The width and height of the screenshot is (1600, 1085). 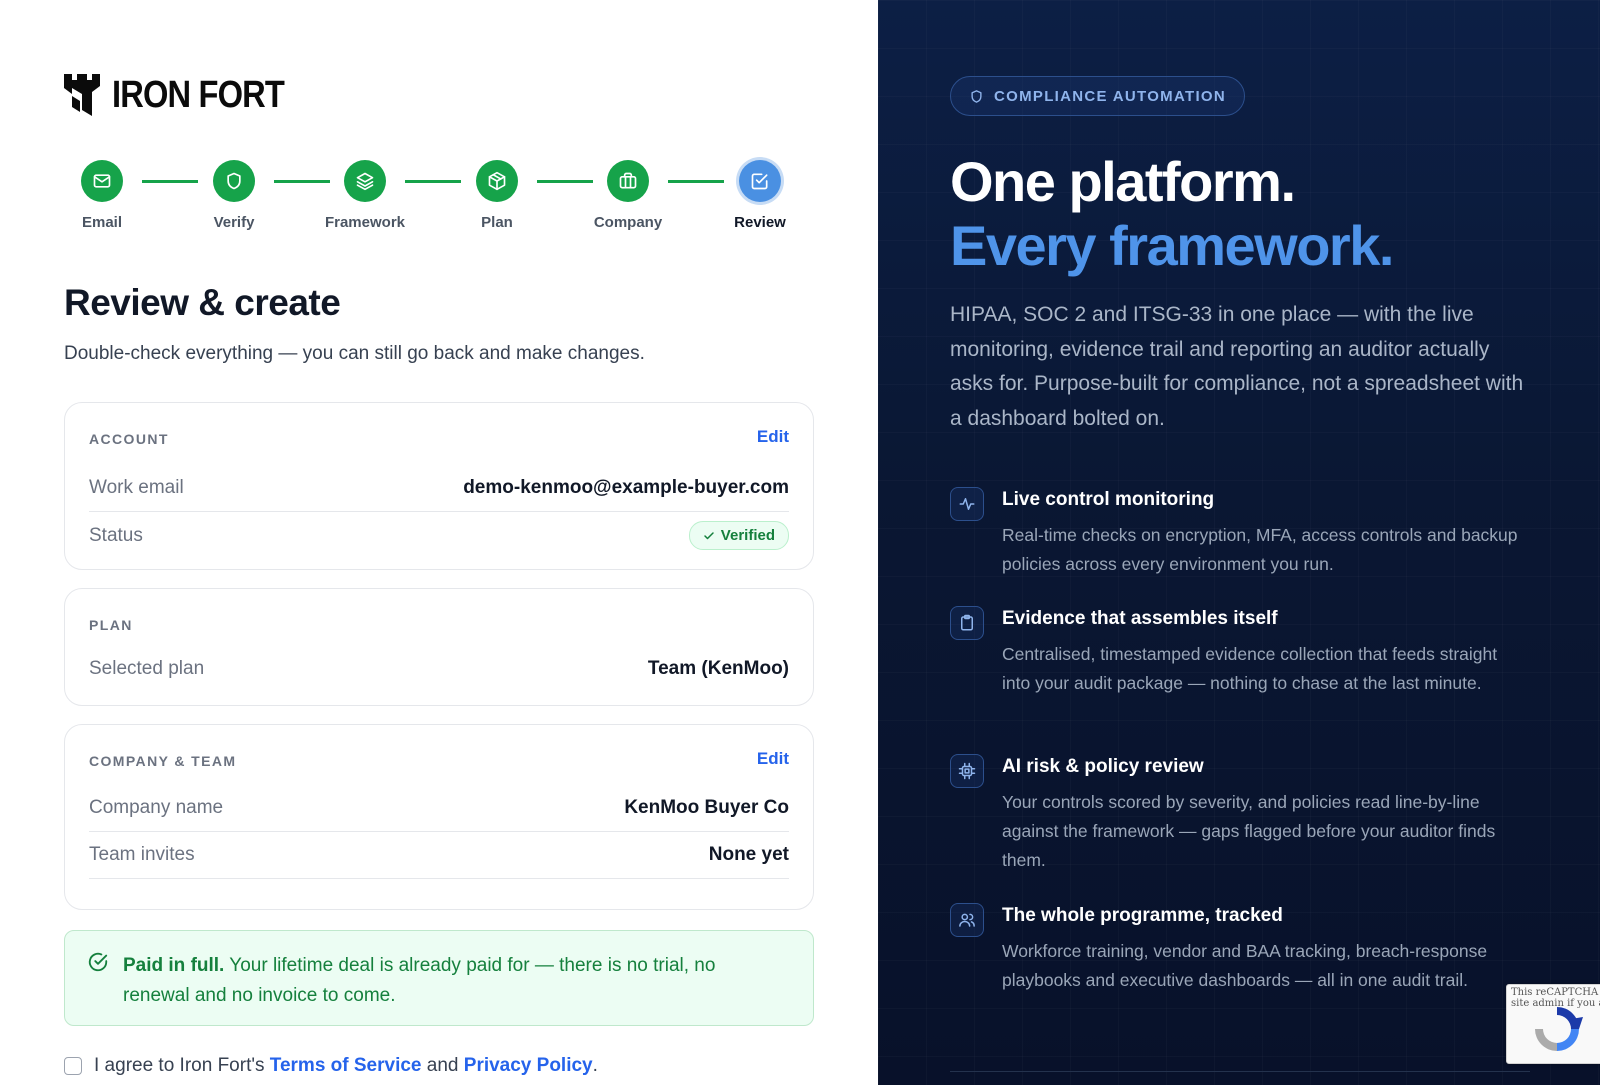 What do you see at coordinates (439, 668) in the screenshot?
I see `selected-plan-row: Selected plan Team (KenMoo)` at bounding box center [439, 668].